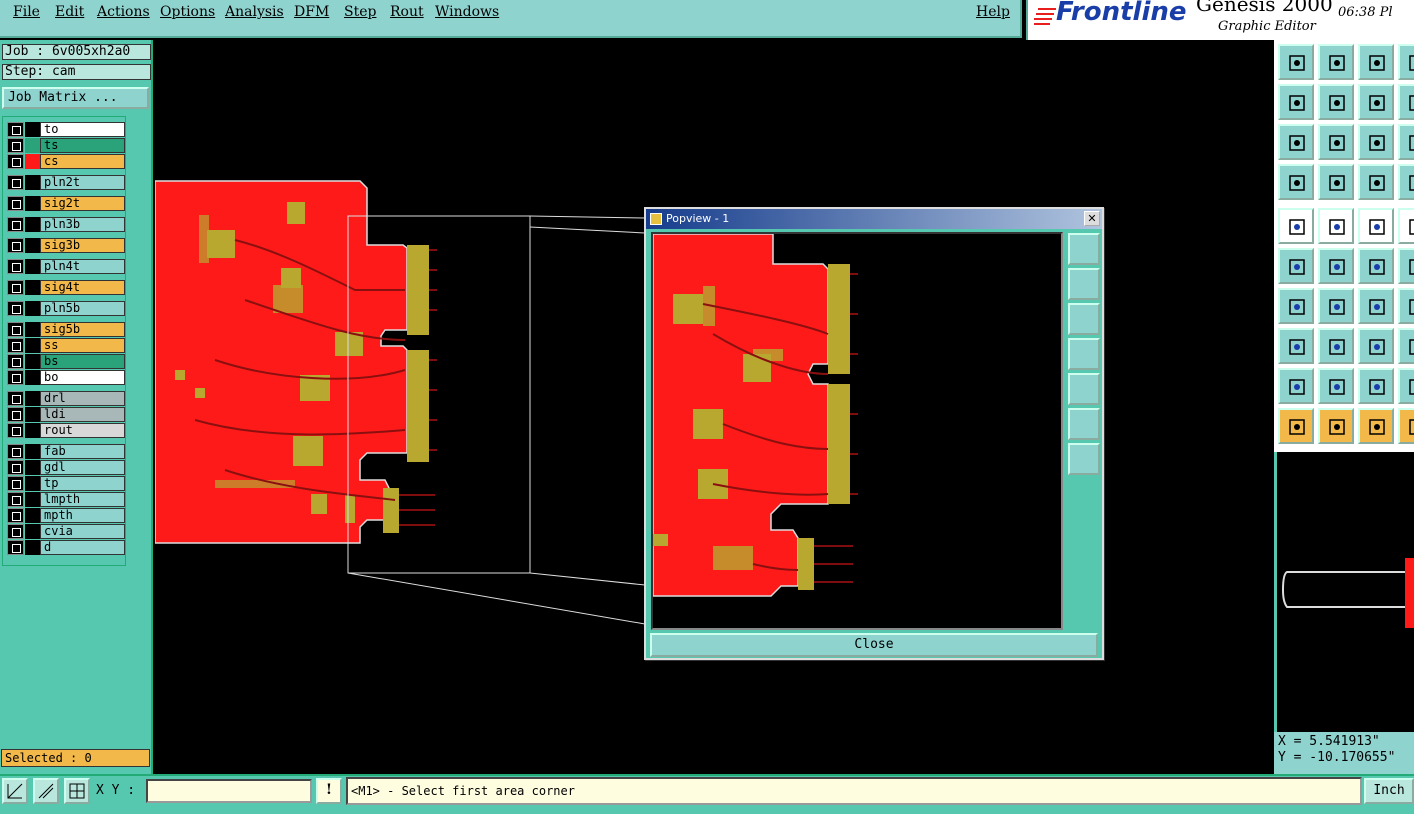  I want to click on layer-row-ts: ts, so click(66, 145).